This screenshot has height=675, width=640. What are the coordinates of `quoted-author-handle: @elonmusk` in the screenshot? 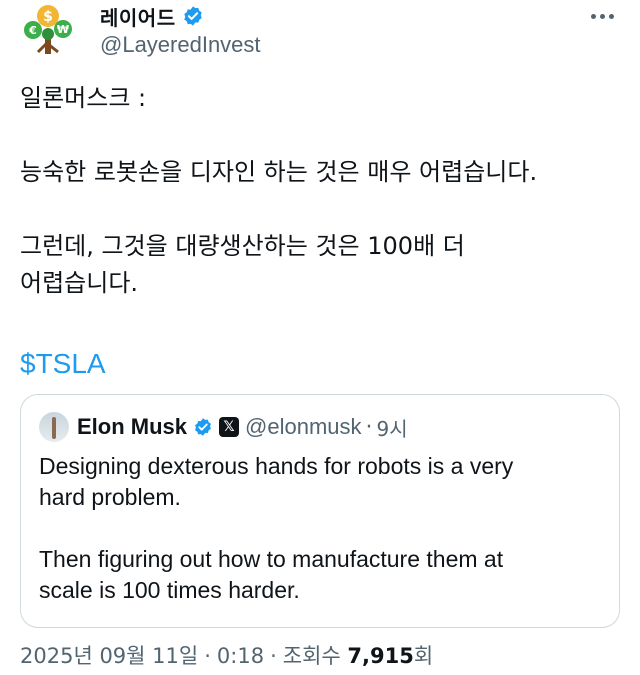 It's located at (303, 427).